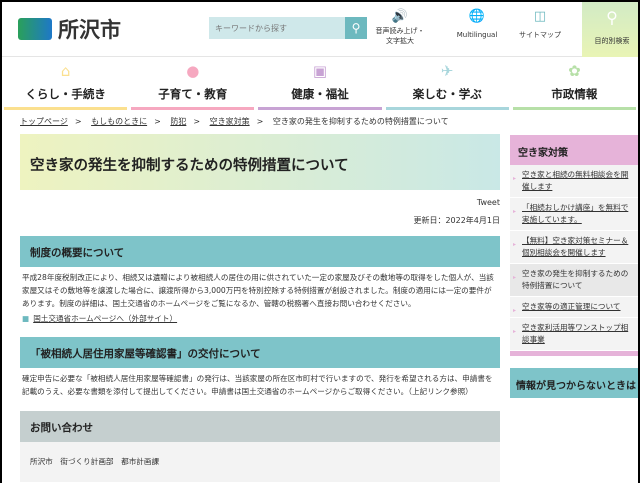  I want to click on search-button: ⚲, so click(356, 28).